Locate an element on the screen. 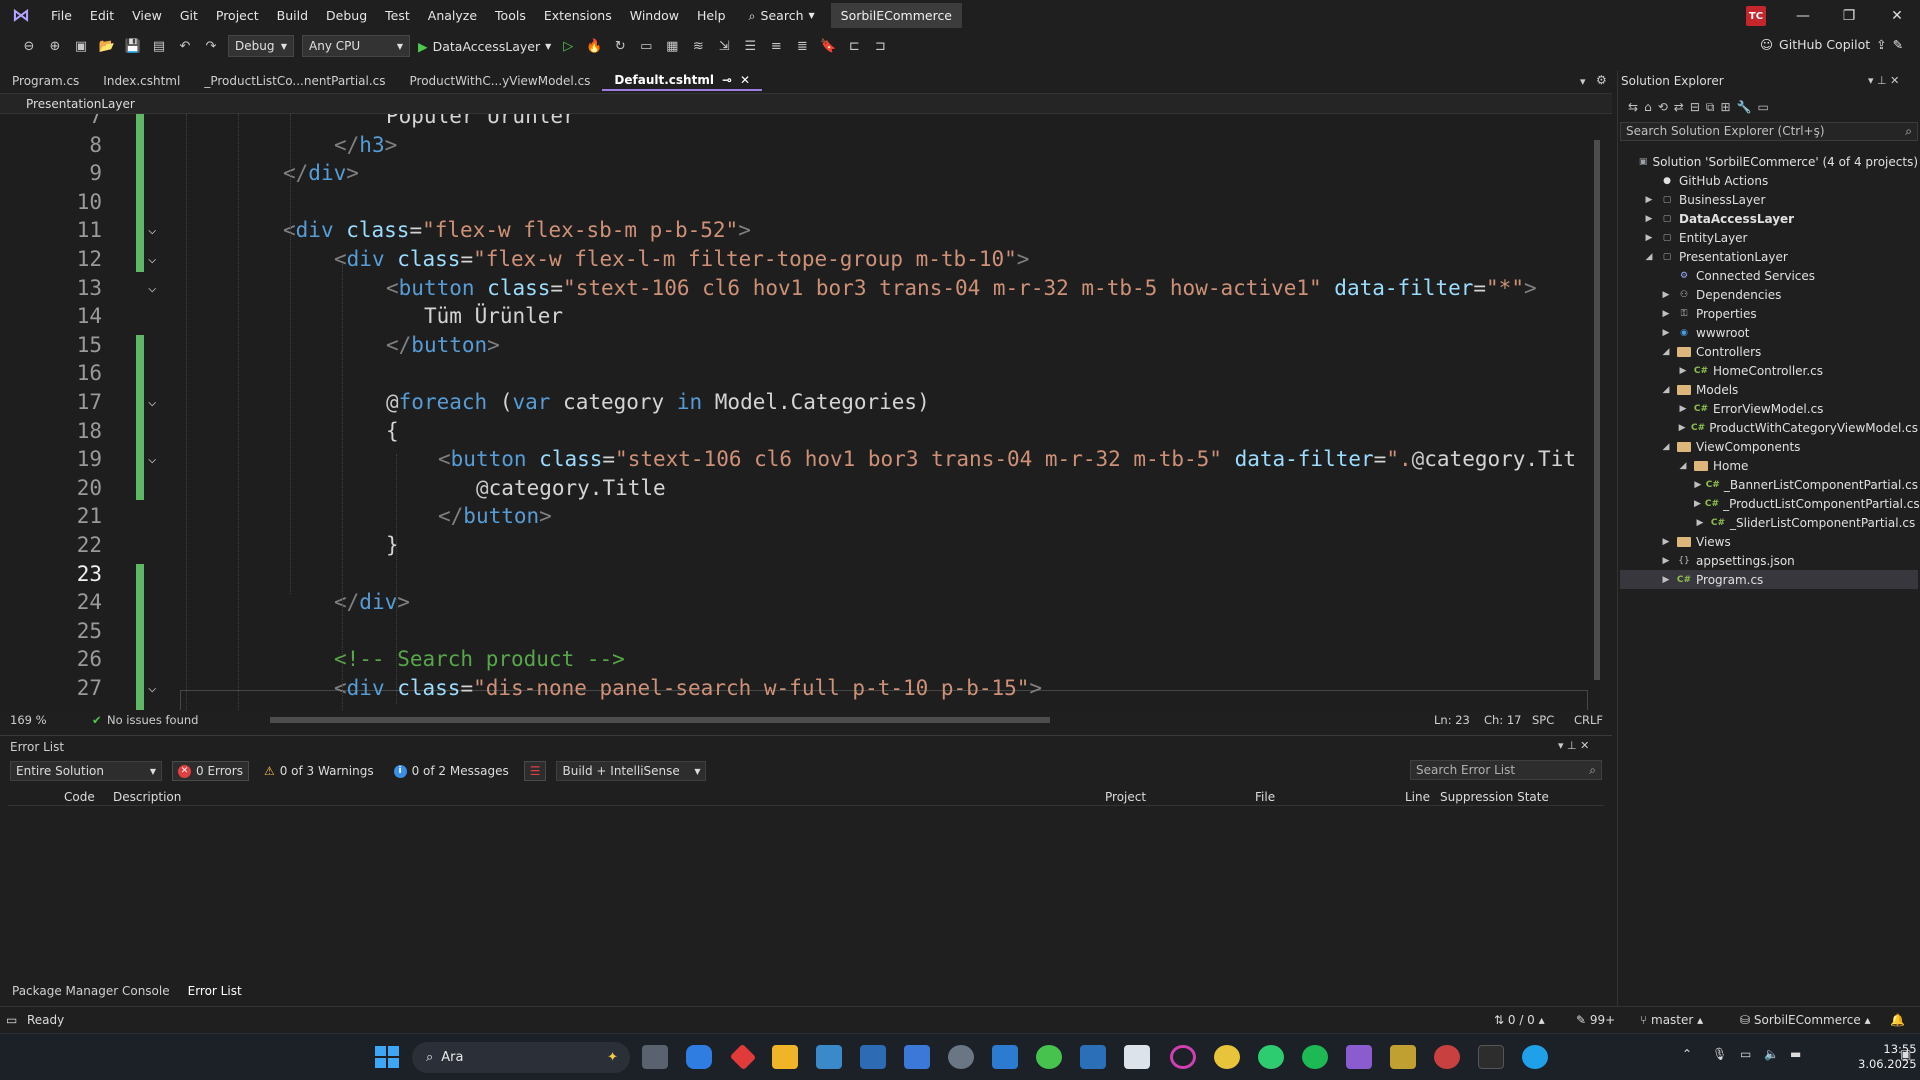  branch-selector: ⑂ master ▴ is located at coordinates (1671, 1020).